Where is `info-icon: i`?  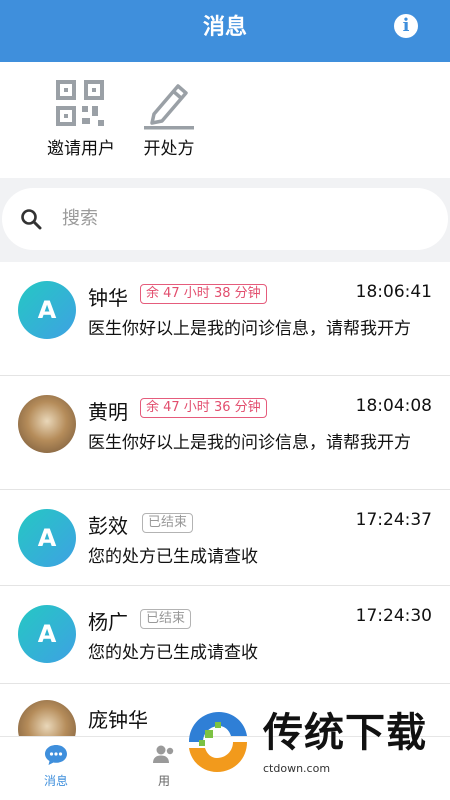 info-icon: i is located at coordinates (406, 26).